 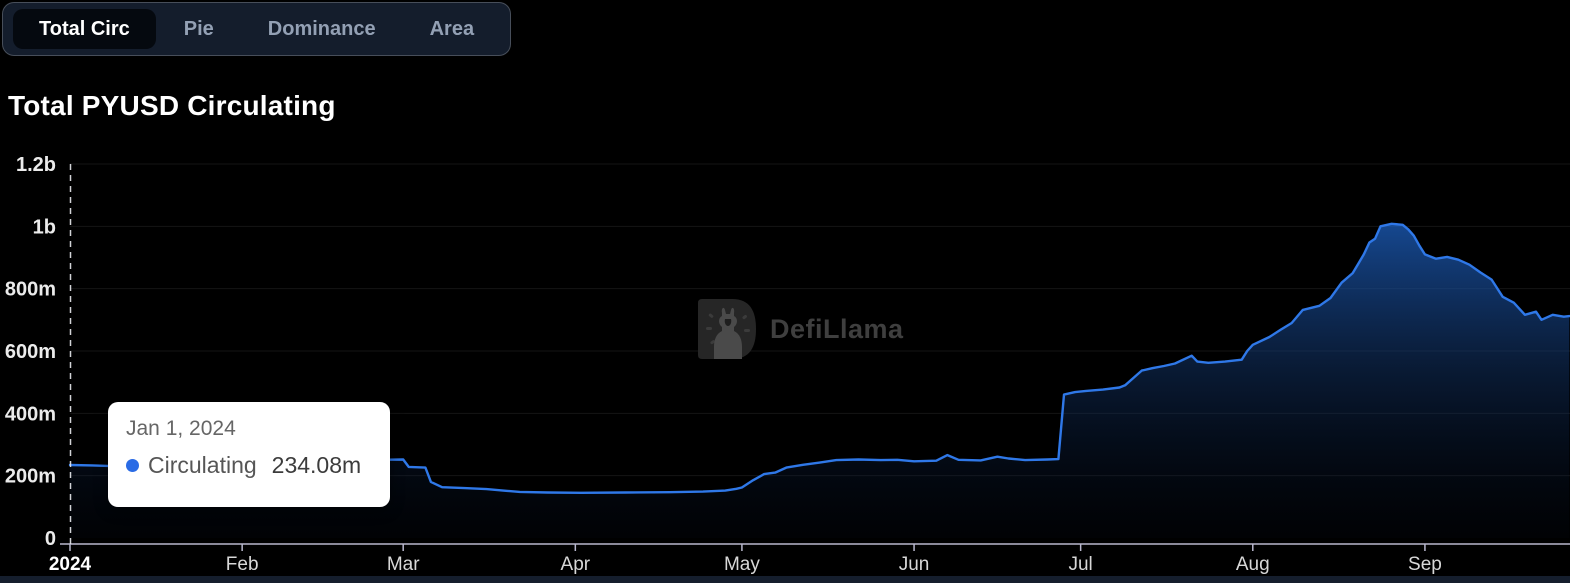 I want to click on x-axis-label: Aug, so click(x=1253, y=564).